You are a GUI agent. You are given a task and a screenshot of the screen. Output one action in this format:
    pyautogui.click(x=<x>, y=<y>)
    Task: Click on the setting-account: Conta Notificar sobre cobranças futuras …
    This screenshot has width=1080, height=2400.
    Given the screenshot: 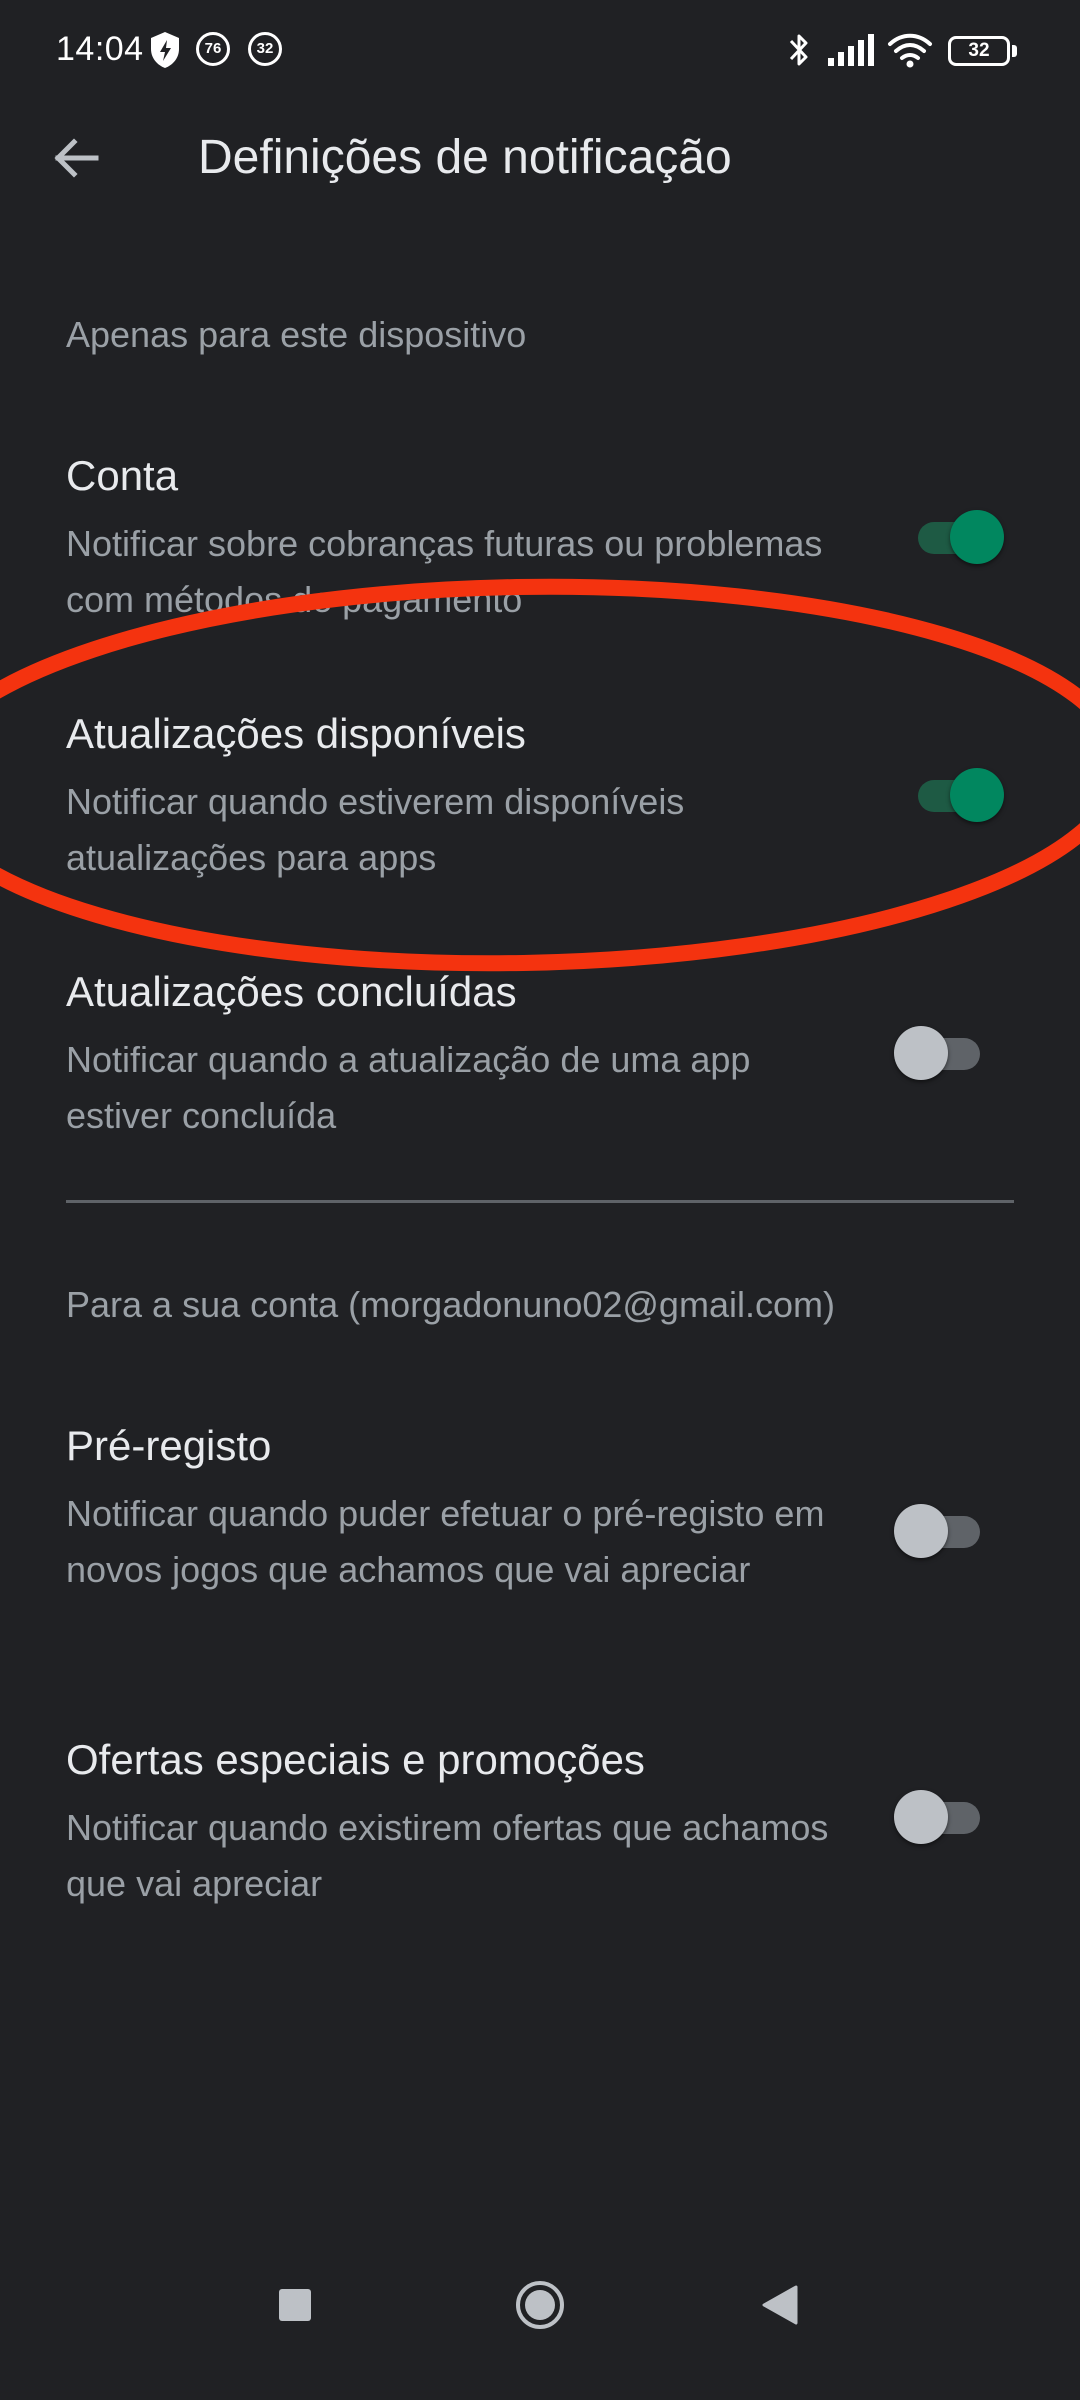 What is the action you would take?
    pyautogui.click(x=540, y=537)
    